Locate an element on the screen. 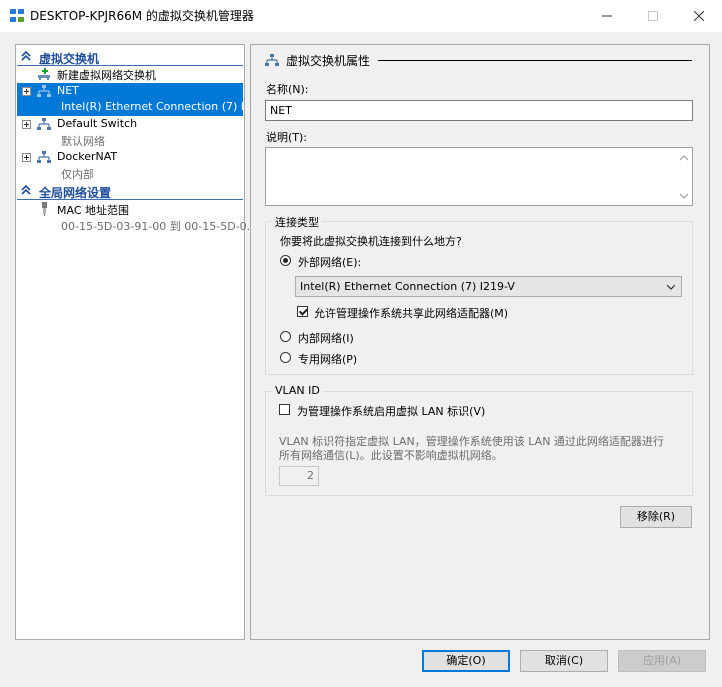 This screenshot has height=687, width=722. switch-name: Default Switch is located at coordinates (97, 123).